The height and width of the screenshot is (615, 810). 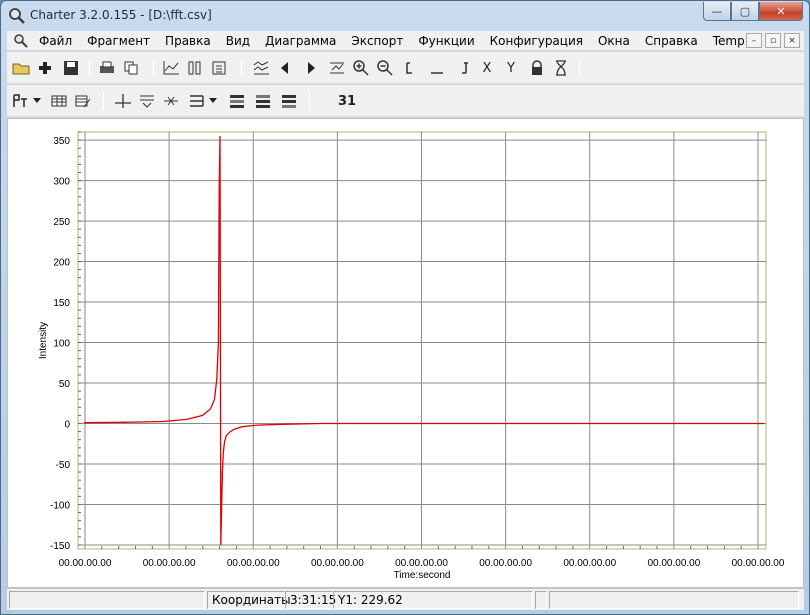 What do you see at coordinates (61, 222) in the screenshot?
I see `y-tick-label: 250` at bounding box center [61, 222].